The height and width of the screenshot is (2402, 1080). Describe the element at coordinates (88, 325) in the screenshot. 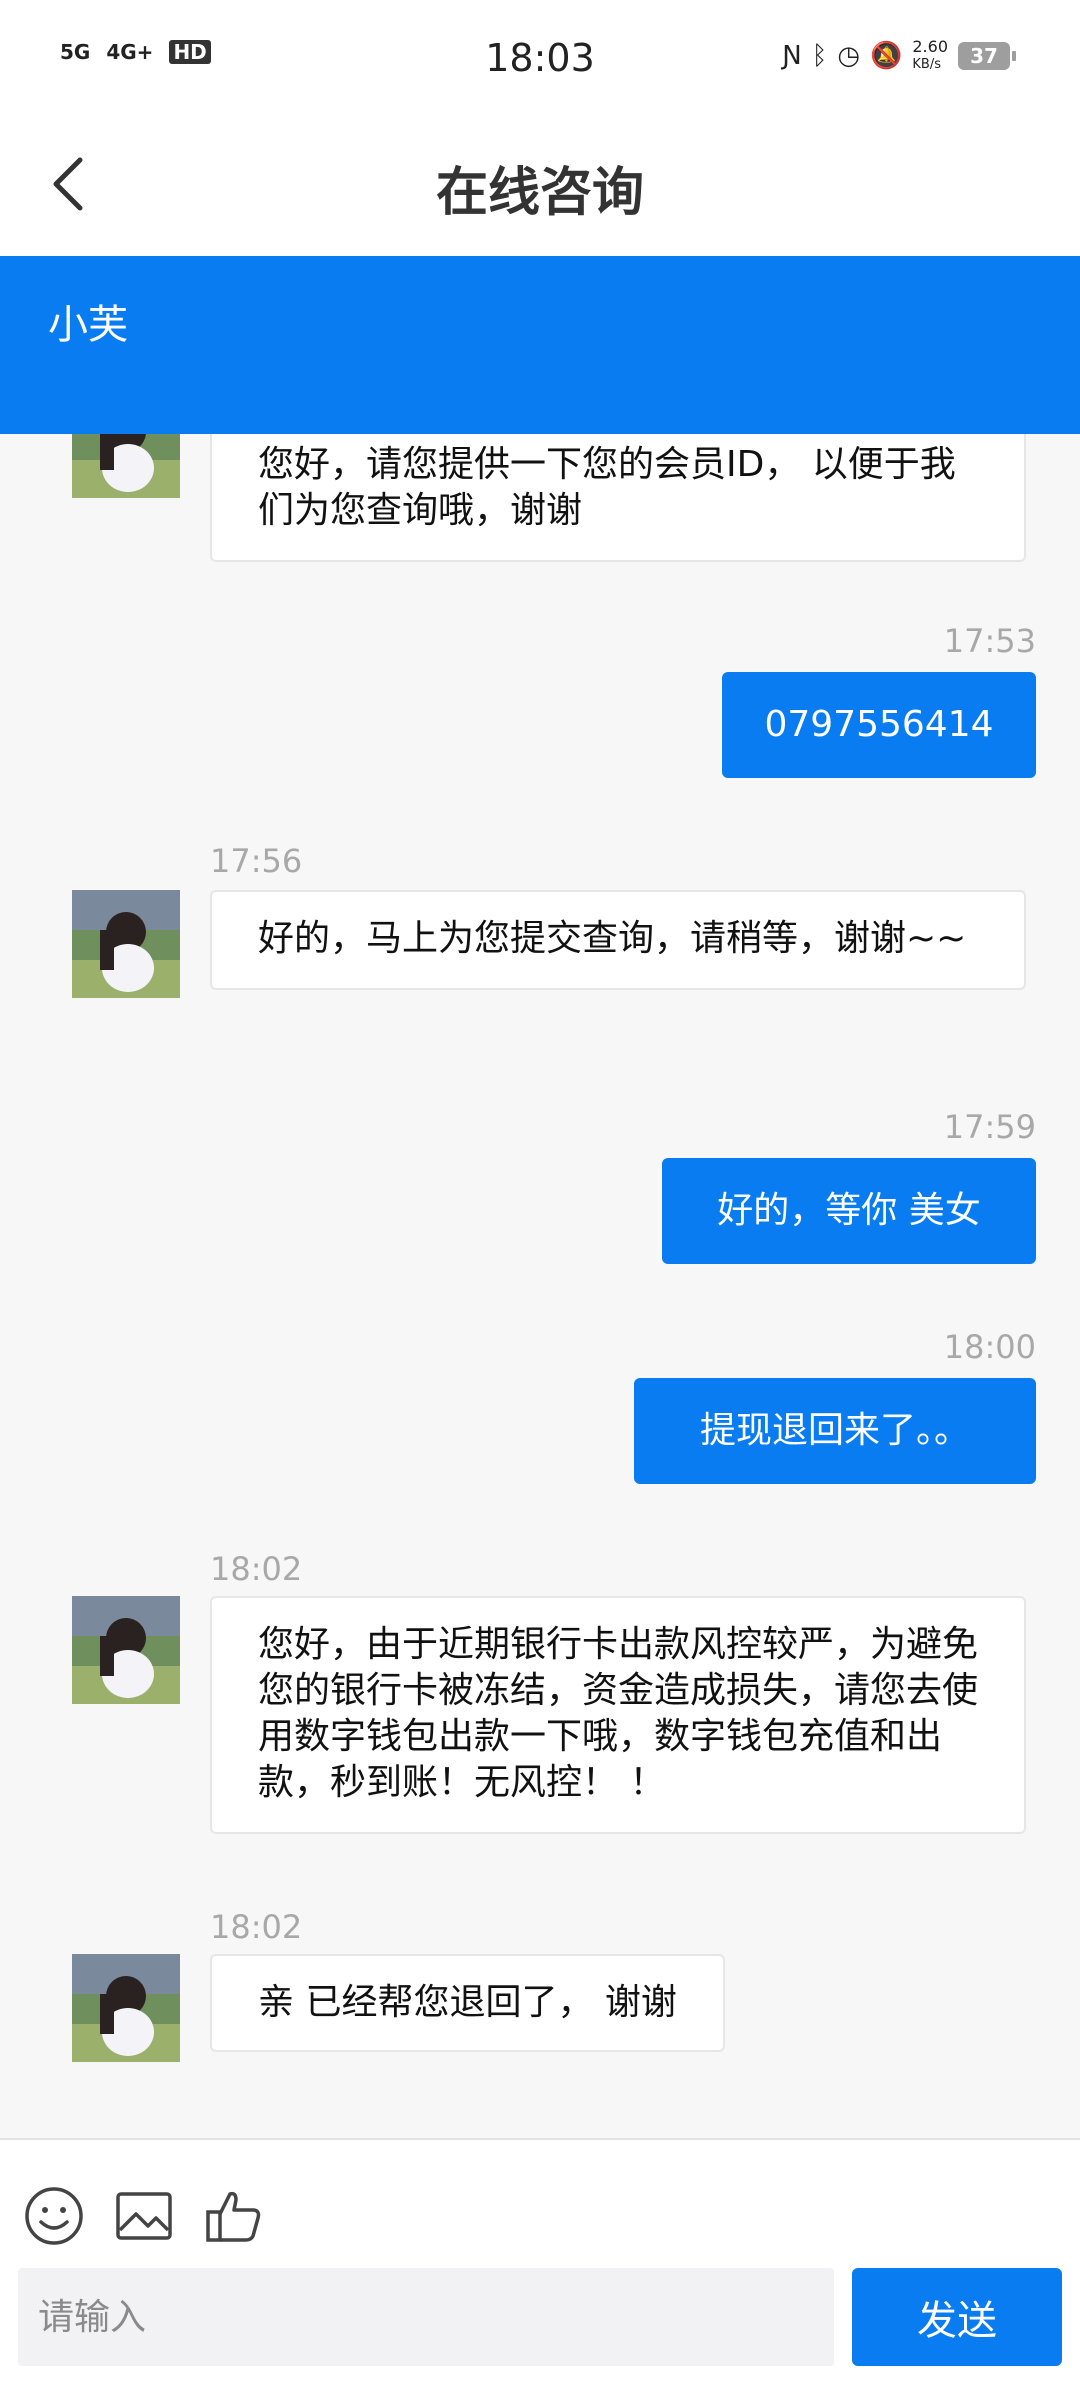

I see `agent-name: 小芙` at that location.